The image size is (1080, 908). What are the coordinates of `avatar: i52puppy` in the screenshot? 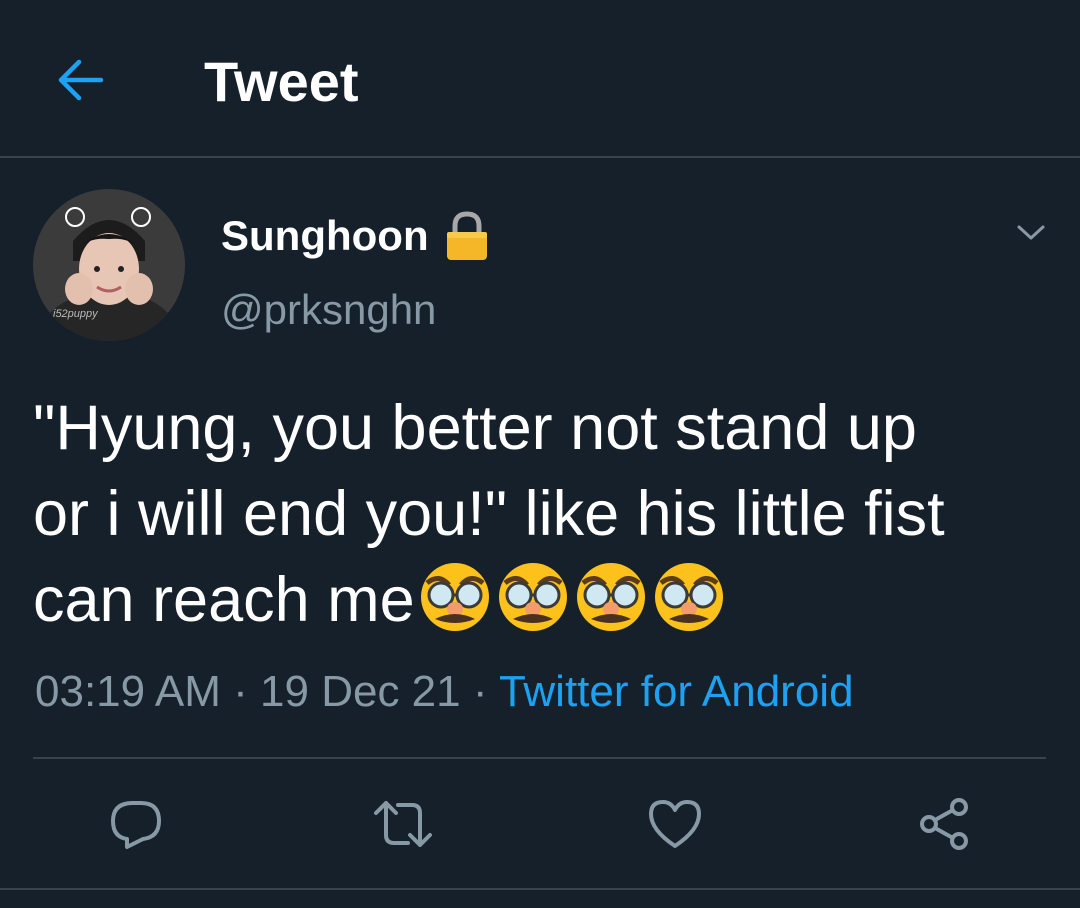 It's located at (109, 265).